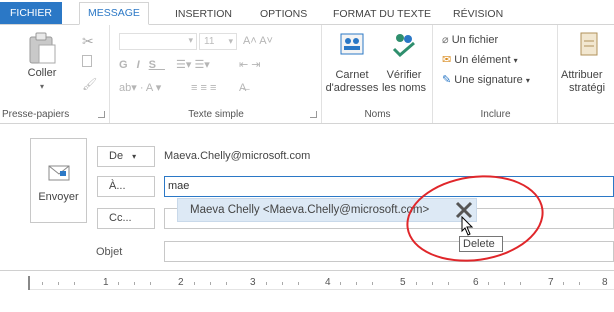  What do you see at coordinates (587, 88) in the screenshot?
I see `assign-policy-label-2: stratégi` at bounding box center [587, 88].